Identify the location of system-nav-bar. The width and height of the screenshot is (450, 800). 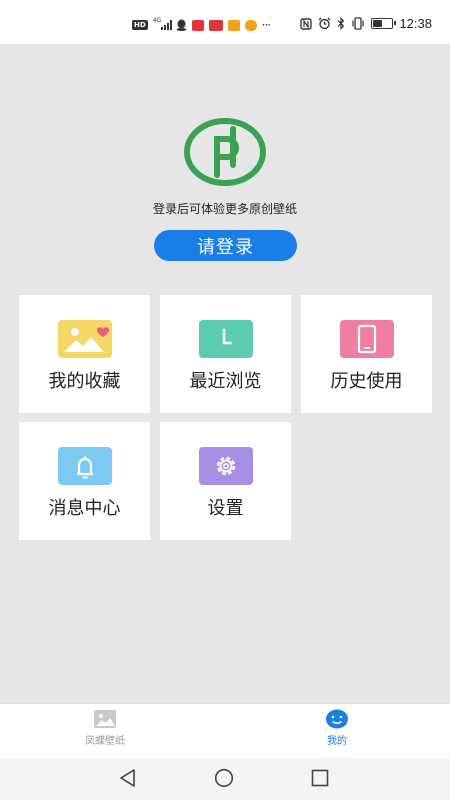
(225, 779).